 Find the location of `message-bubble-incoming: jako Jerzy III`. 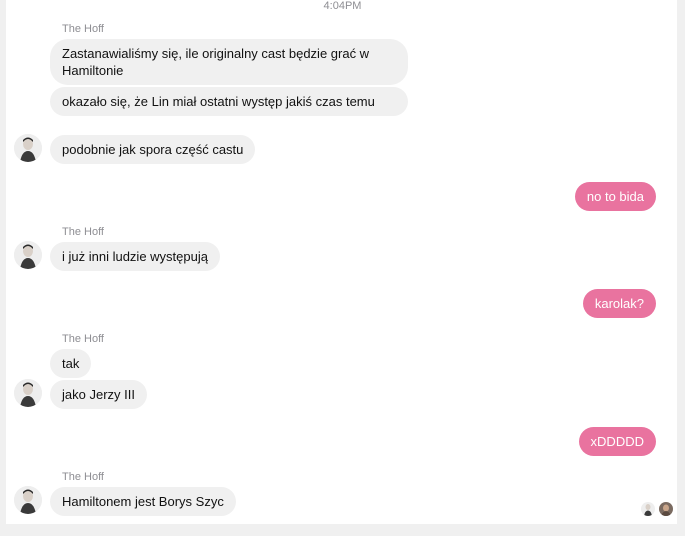

message-bubble-incoming: jako Jerzy III is located at coordinates (98, 394).